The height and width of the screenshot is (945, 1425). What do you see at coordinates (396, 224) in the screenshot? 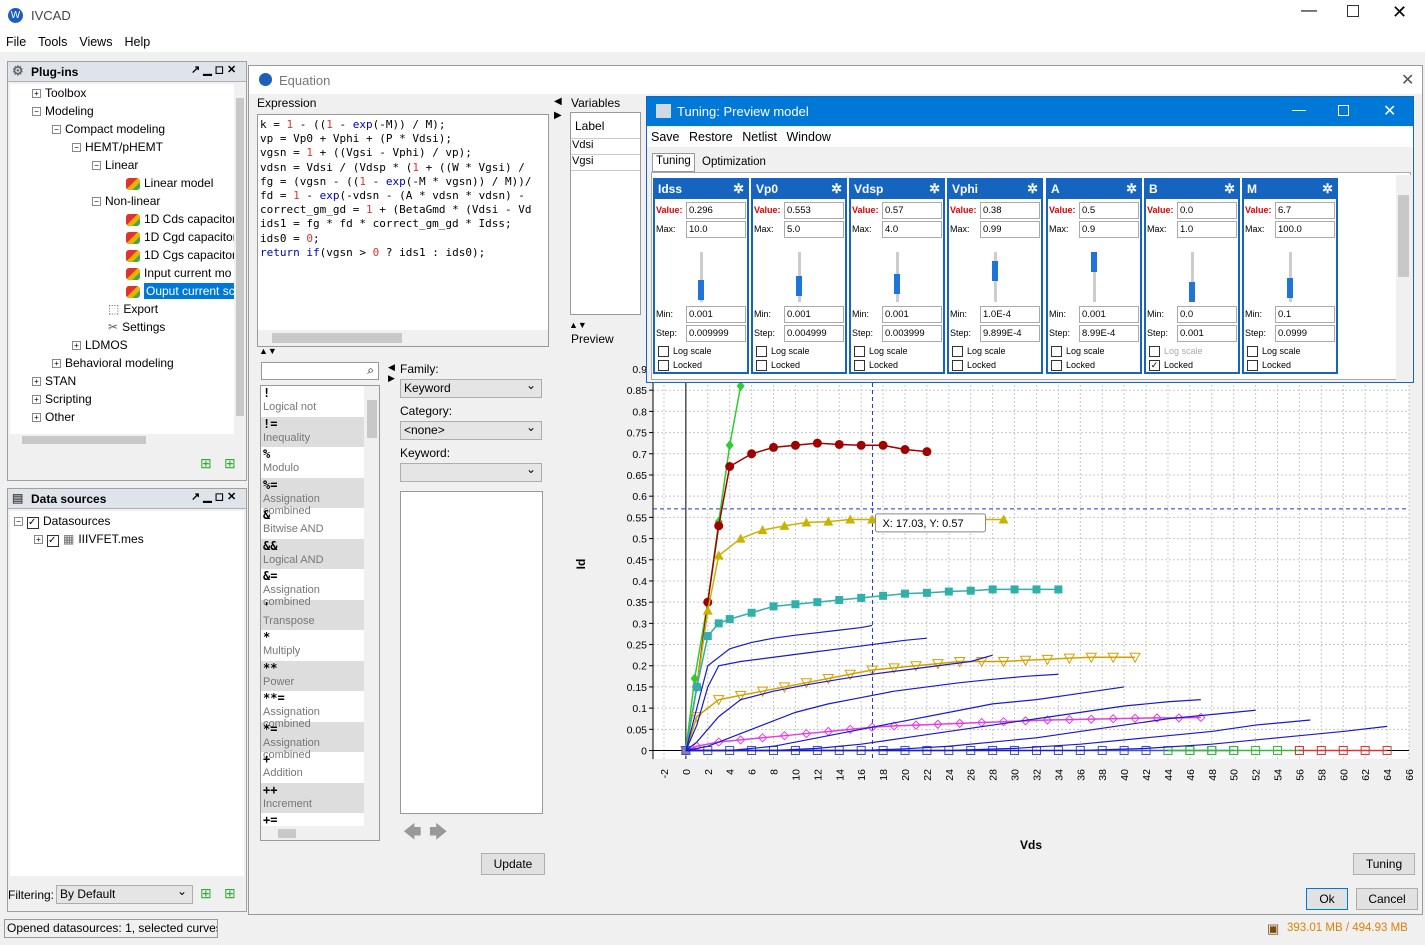
I see `code-line: ids1 = fg * fd * correct_gm_gd * Idss;` at bounding box center [396, 224].